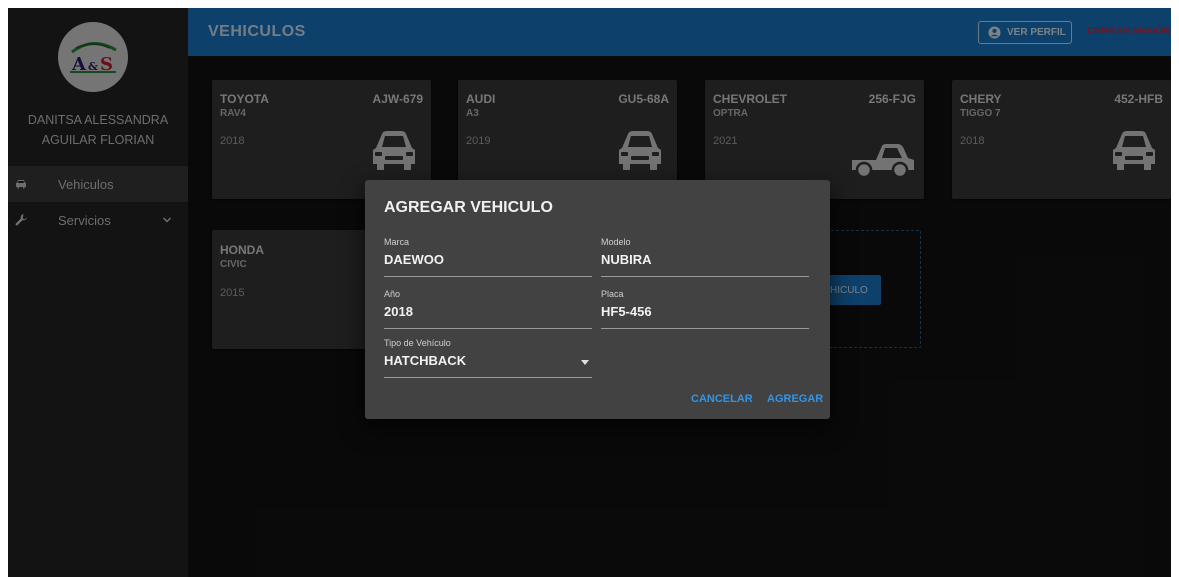  I want to click on cancel-button: CANCELAR, so click(722, 399).